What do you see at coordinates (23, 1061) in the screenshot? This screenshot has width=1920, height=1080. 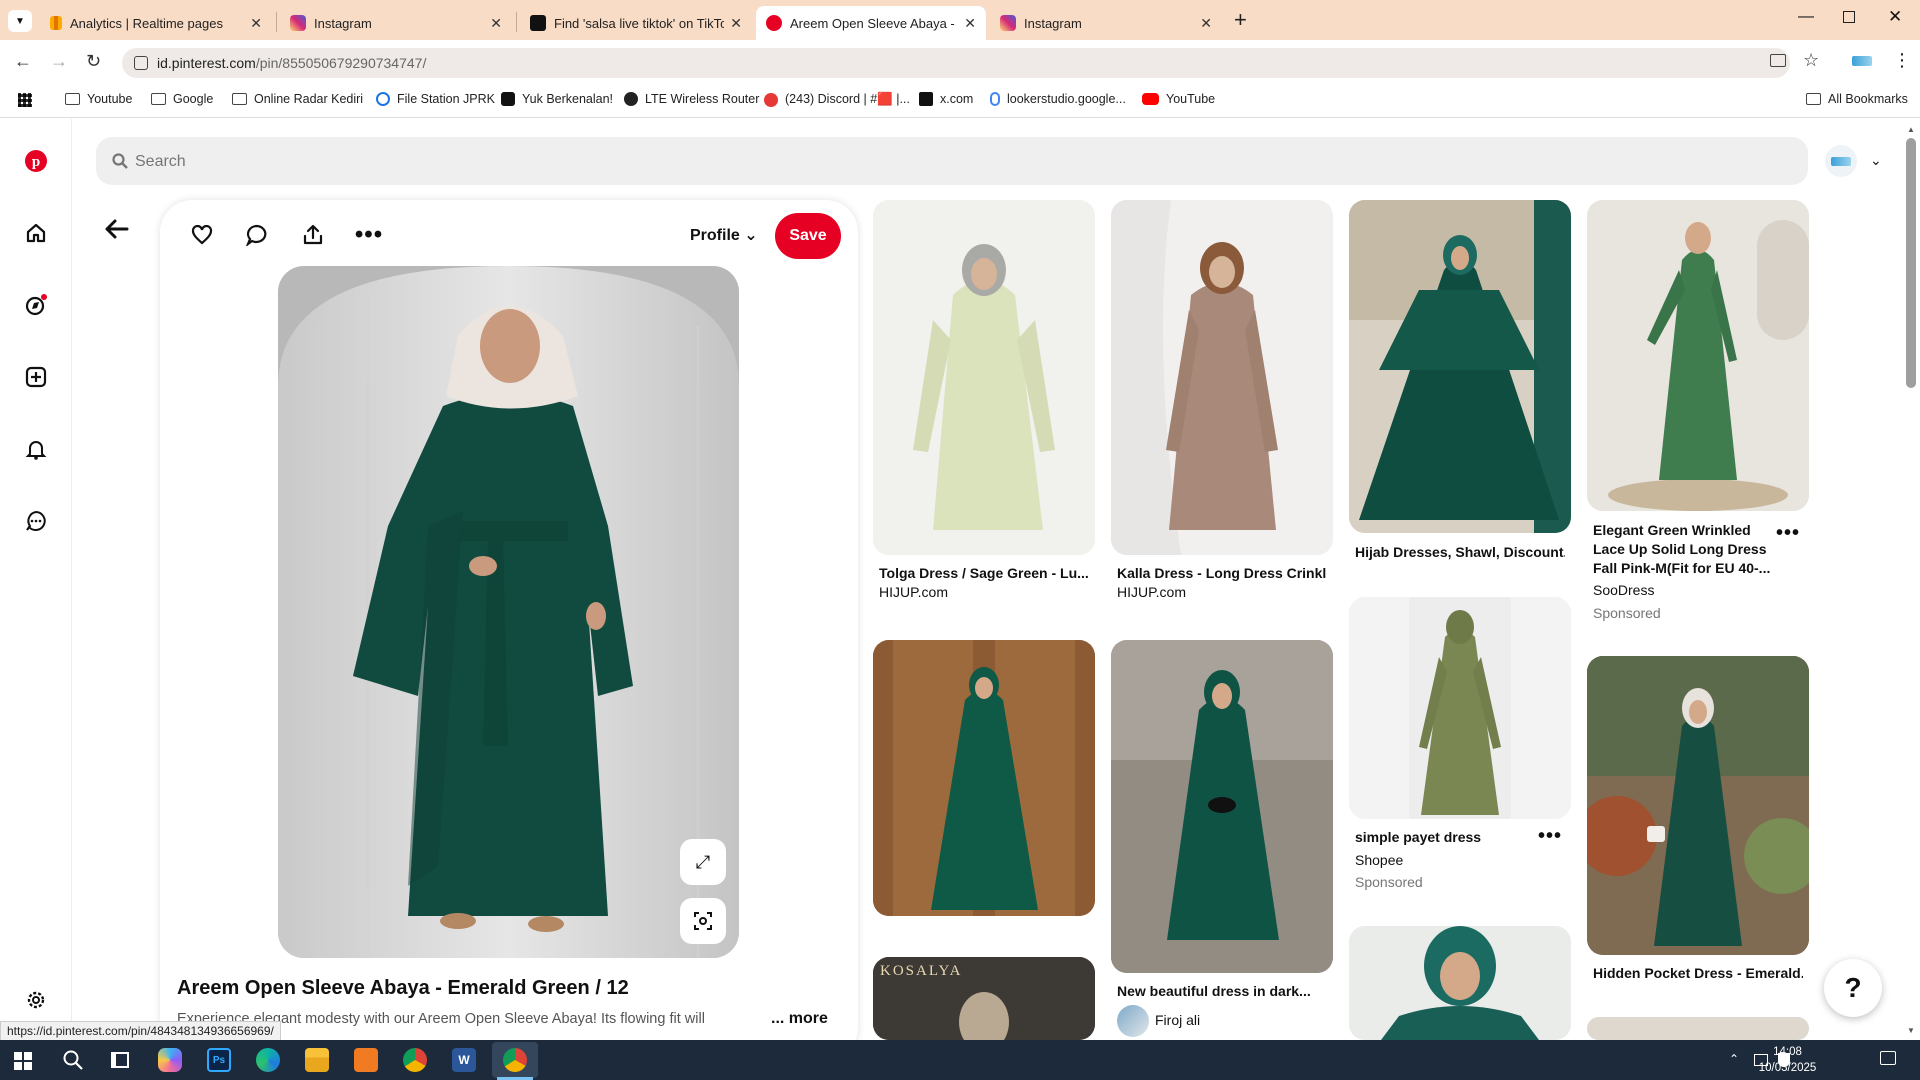 I see `windows-start-icon` at bounding box center [23, 1061].